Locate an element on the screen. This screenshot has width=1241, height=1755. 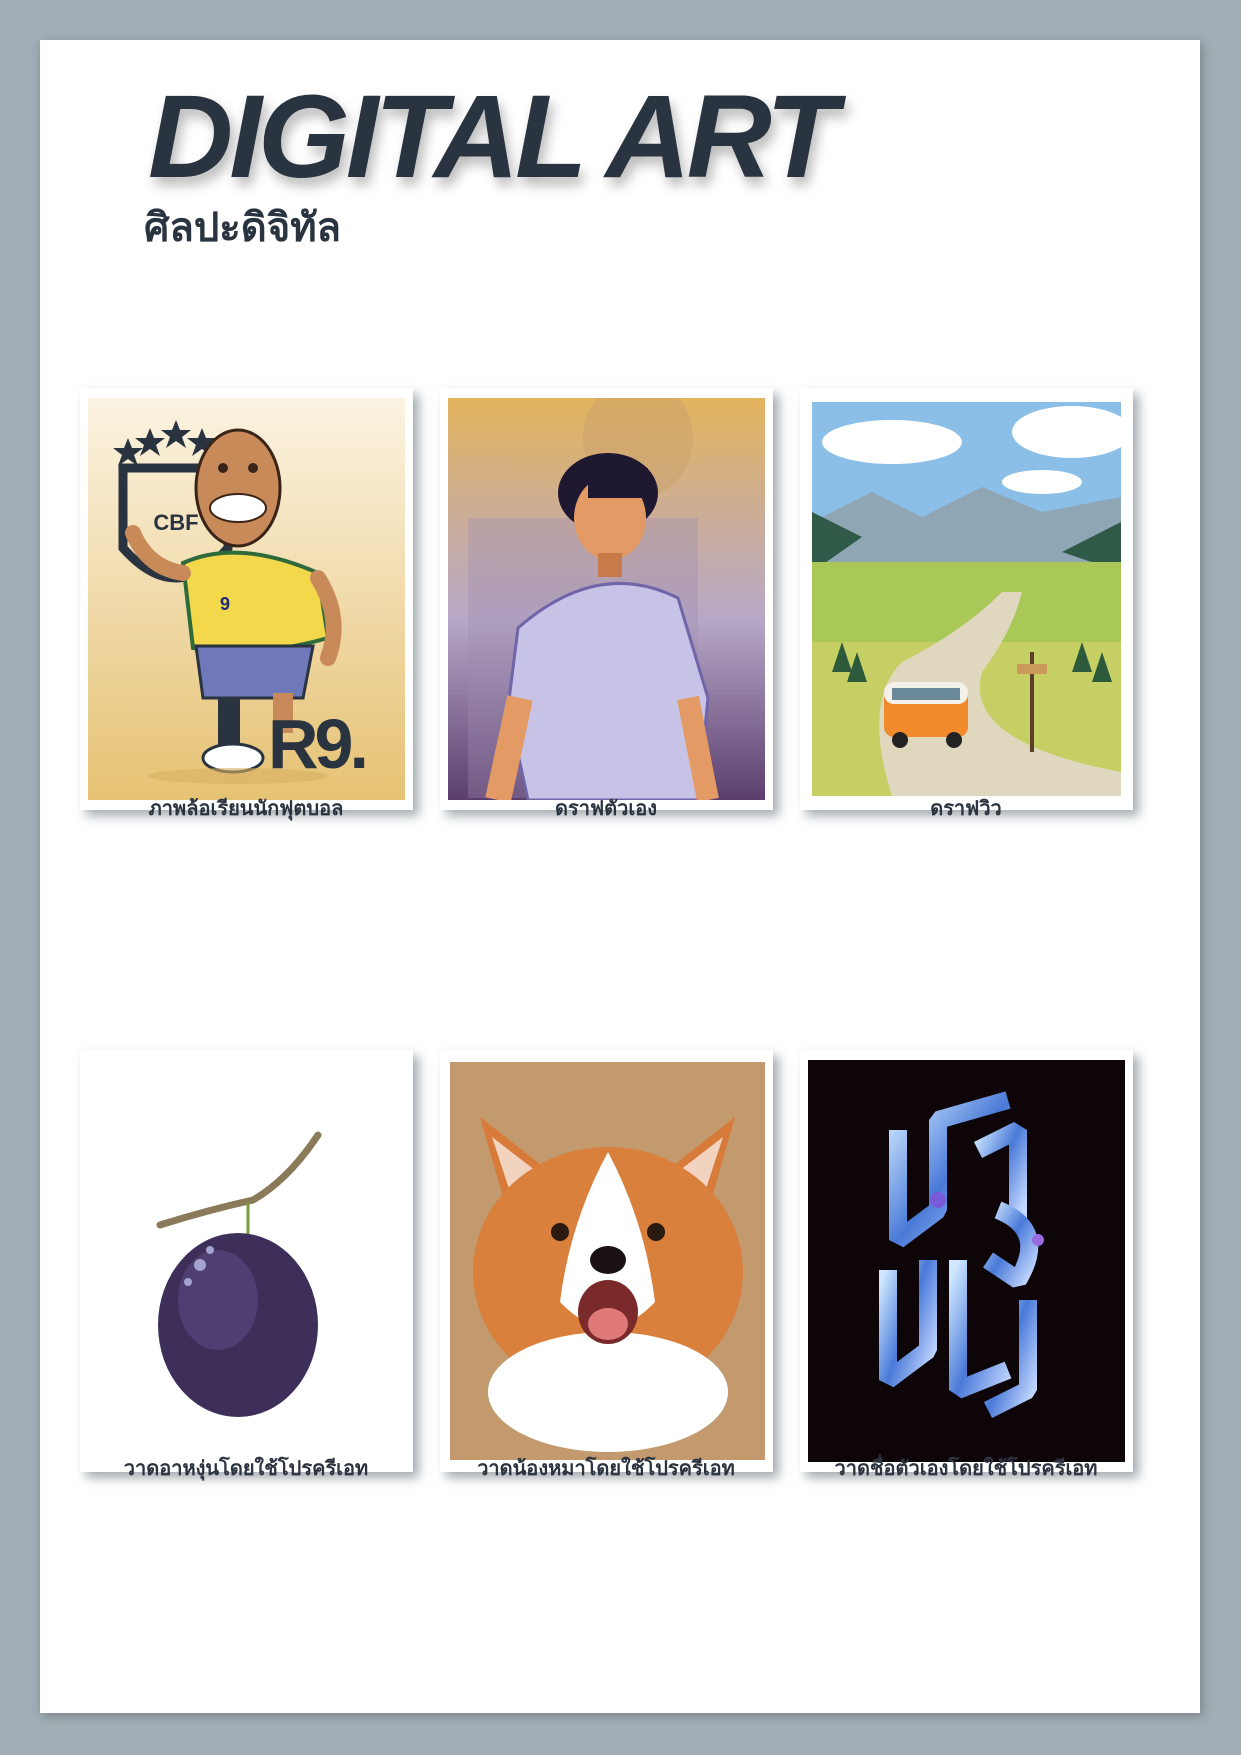
name-lettering-image is located at coordinates (966, 1261).